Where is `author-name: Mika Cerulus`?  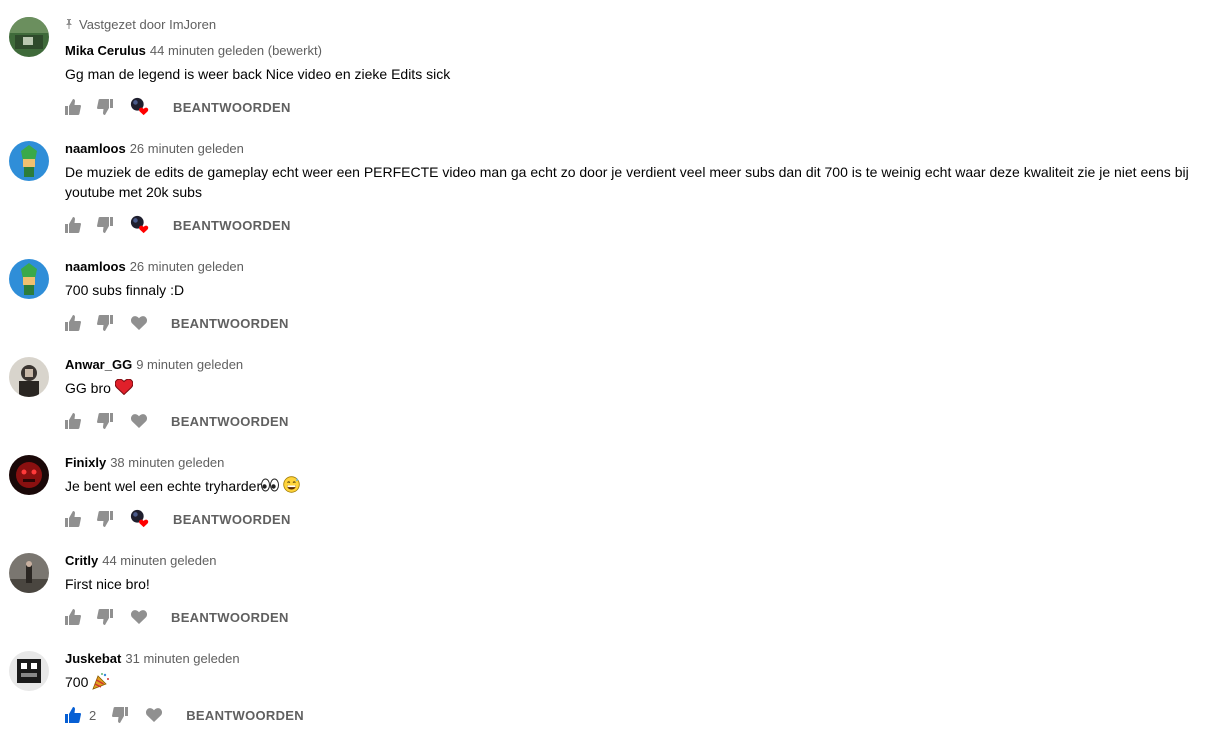 author-name: Mika Cerulus is located at coordinates (105, 50).